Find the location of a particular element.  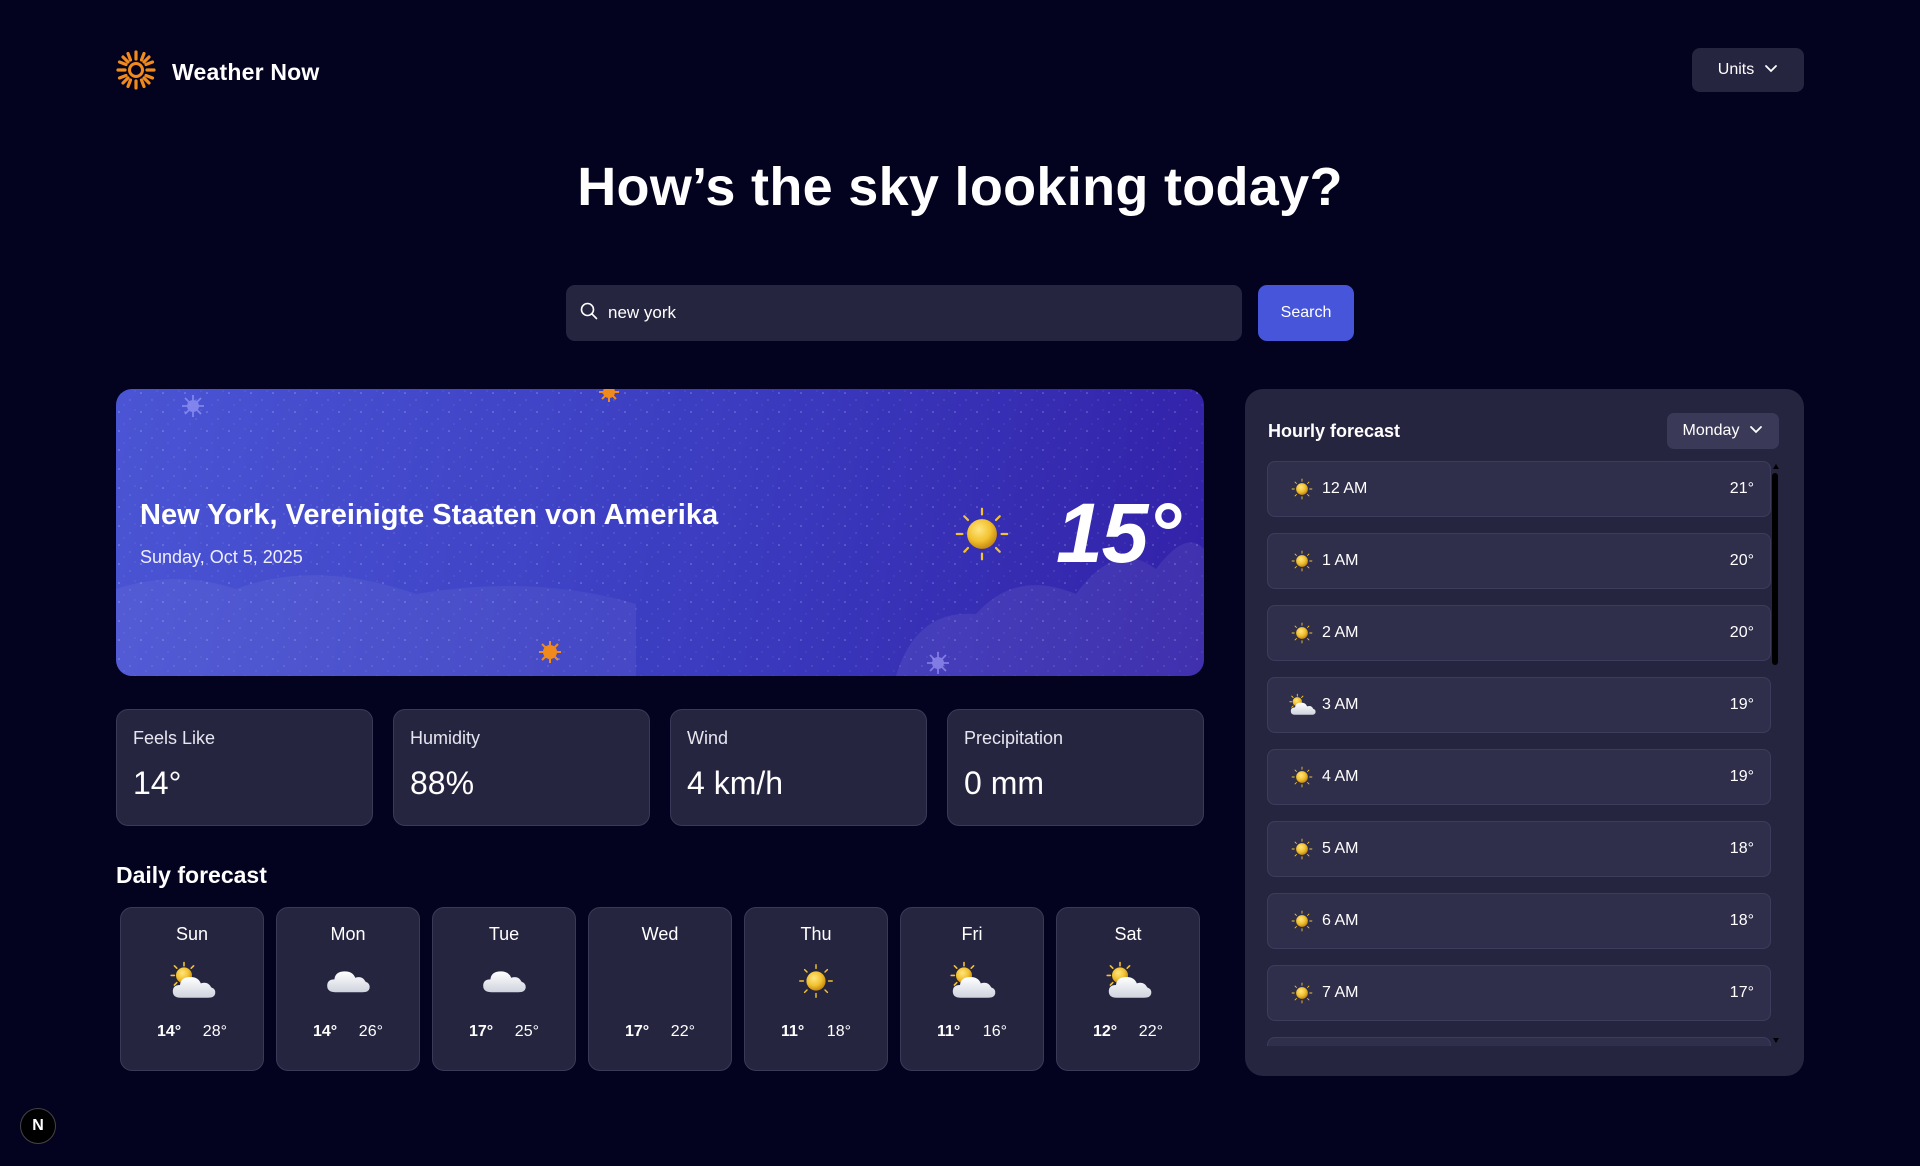

hour-row: 4 AM 19° is located at coordinates (1519, 777).